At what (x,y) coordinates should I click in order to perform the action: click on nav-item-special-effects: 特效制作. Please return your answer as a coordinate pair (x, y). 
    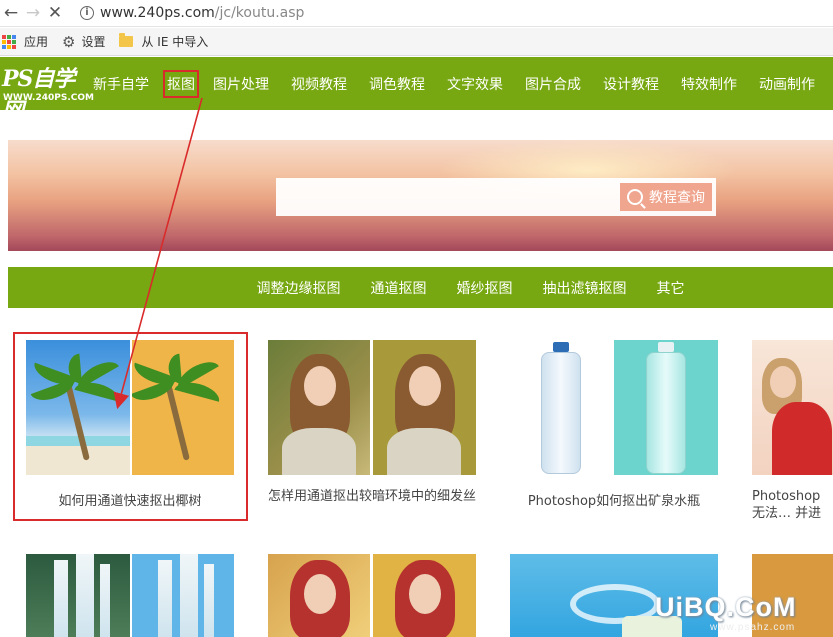
    Looking at the image, I should click on (709, 84).